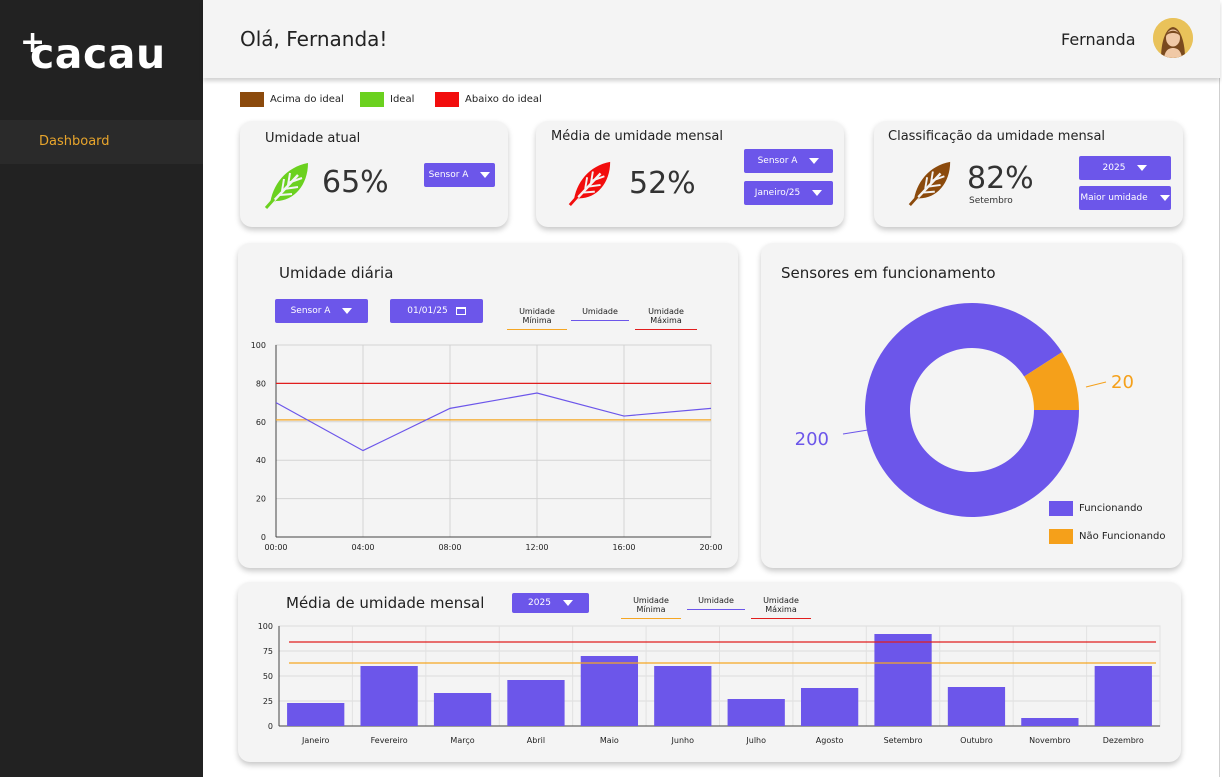 This screenshot has height=777, width=1222. I want to click on classification-month: Setembro, so click(991, 201).